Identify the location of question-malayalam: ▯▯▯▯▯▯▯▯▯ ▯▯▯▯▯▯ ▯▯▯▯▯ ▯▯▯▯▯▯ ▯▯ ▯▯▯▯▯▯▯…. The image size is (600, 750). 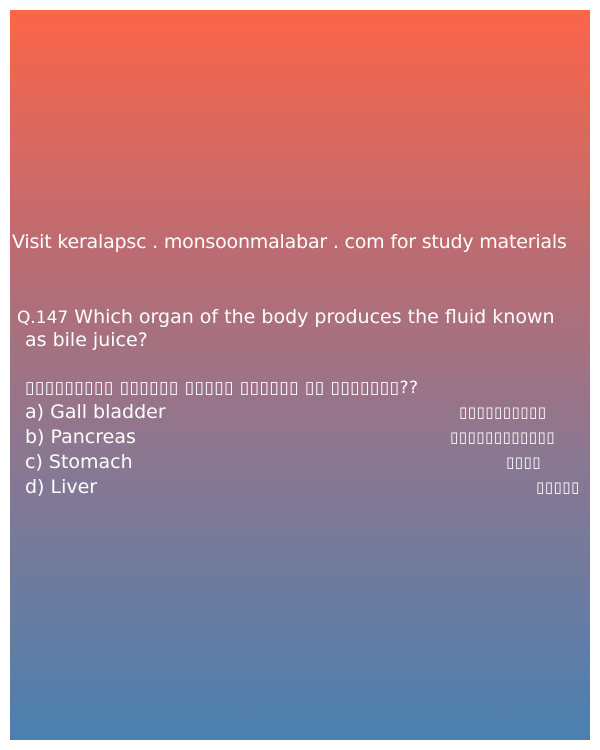
(222, 388).